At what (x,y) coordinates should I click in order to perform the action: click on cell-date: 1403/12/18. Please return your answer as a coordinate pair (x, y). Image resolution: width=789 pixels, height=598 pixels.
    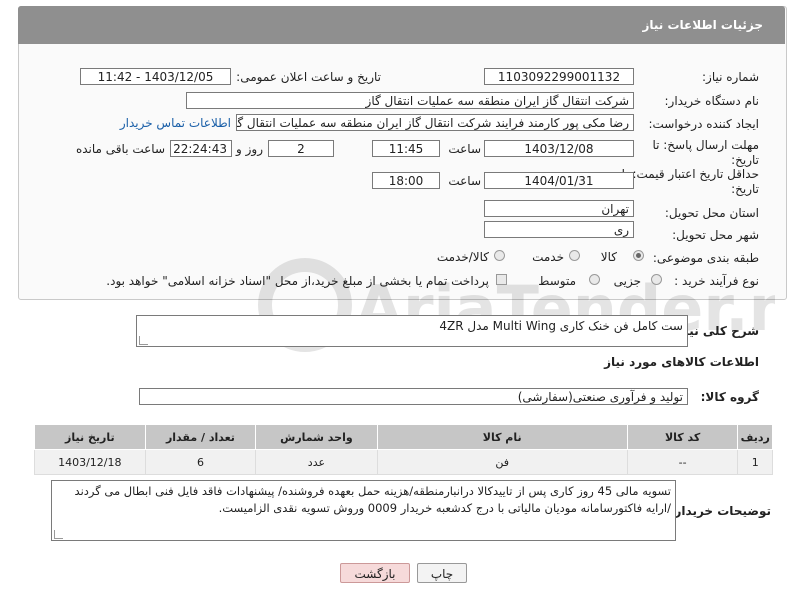
    Looking at the image, I should click on (90, 462).